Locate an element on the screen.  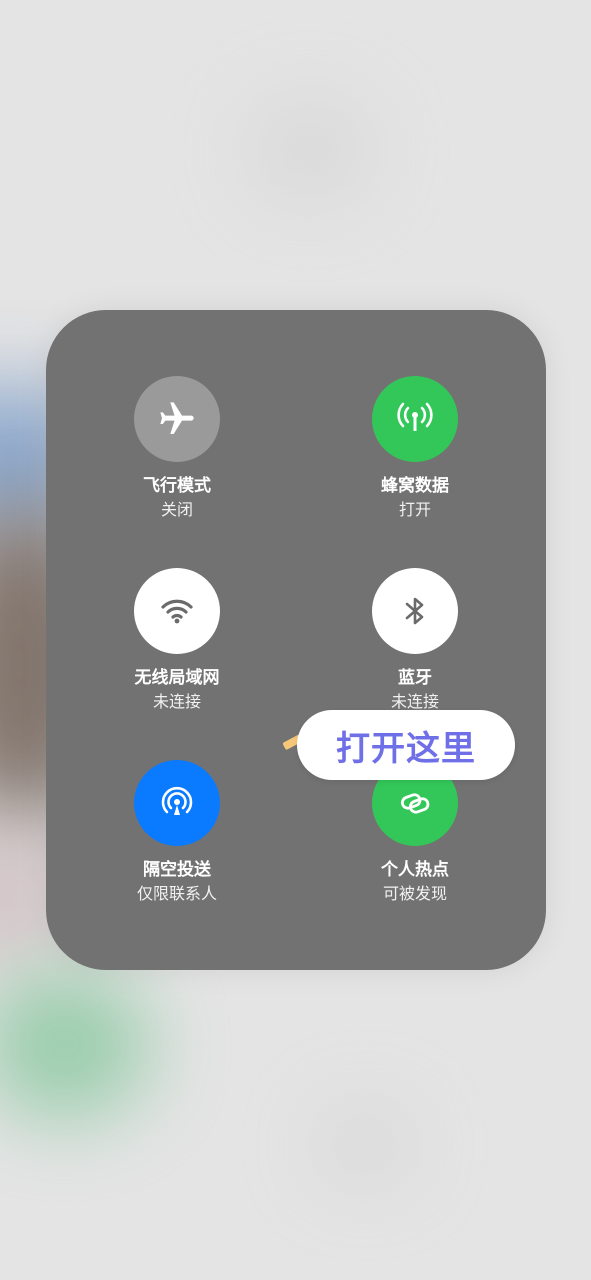
personal-hotspot-label: 个人热点 is located at coordinates (415, 870).